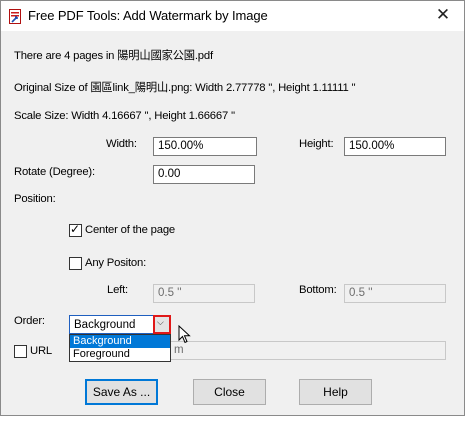 Image resolution: width=467 pixels, height=428 pixels. Describe the element at coordinates (395, 146) in the screenshot. I see `height-input: 150.00%` at that location.